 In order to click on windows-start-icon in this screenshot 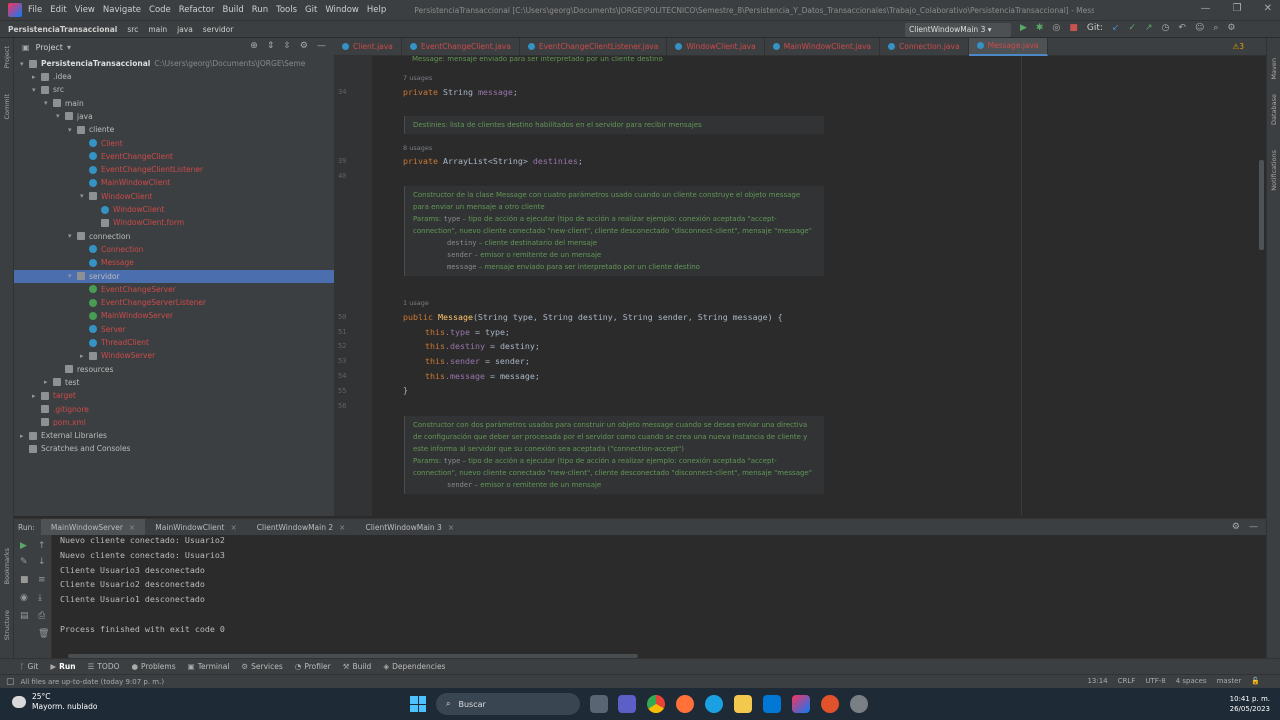, I will do `click(418, 704)`.